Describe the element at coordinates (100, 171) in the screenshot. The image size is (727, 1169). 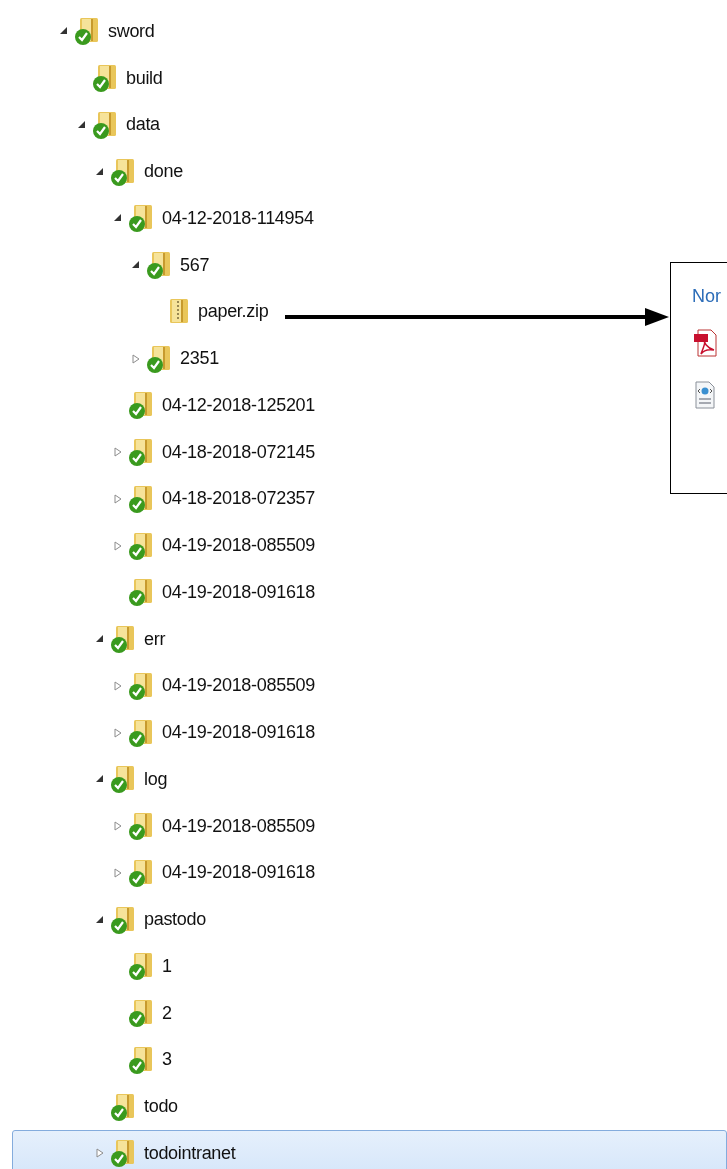
I see `tree-row: done` at that location.